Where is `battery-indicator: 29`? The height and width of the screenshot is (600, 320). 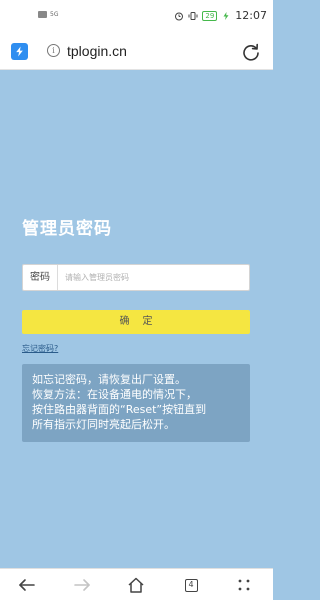 battery-indicator: 29 is located at coordinates (210, 15).